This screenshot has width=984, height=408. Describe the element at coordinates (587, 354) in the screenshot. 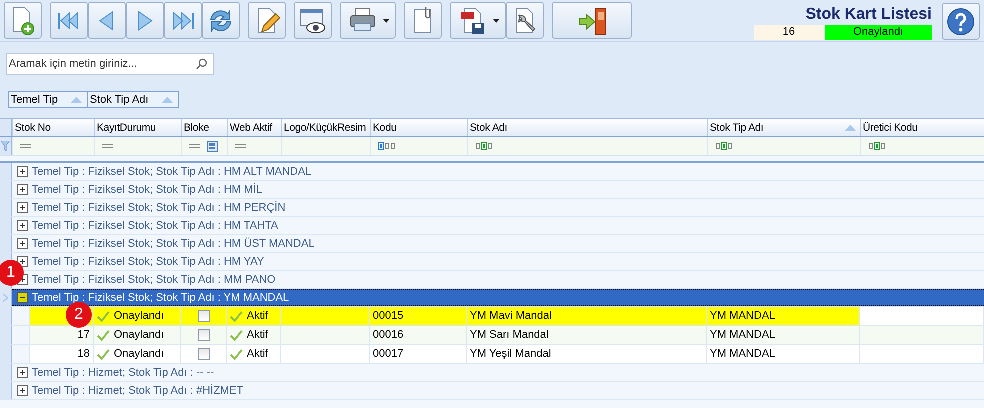

I see `table-cell: YM Yeşil Mandal` at that location.